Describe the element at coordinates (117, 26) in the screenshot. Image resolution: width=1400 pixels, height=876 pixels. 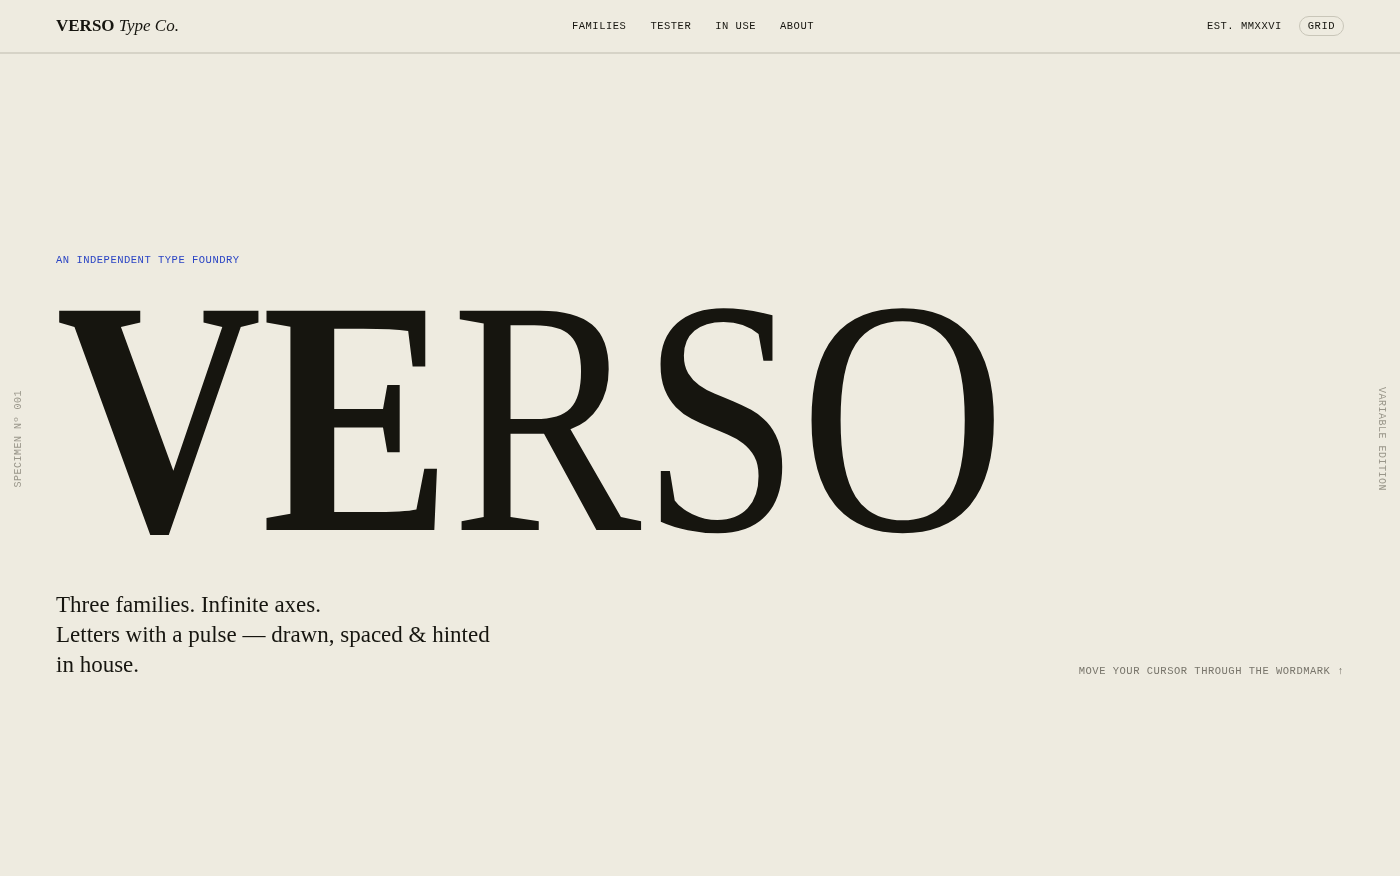
I see `logo: VERSO Type Co.` at that location.